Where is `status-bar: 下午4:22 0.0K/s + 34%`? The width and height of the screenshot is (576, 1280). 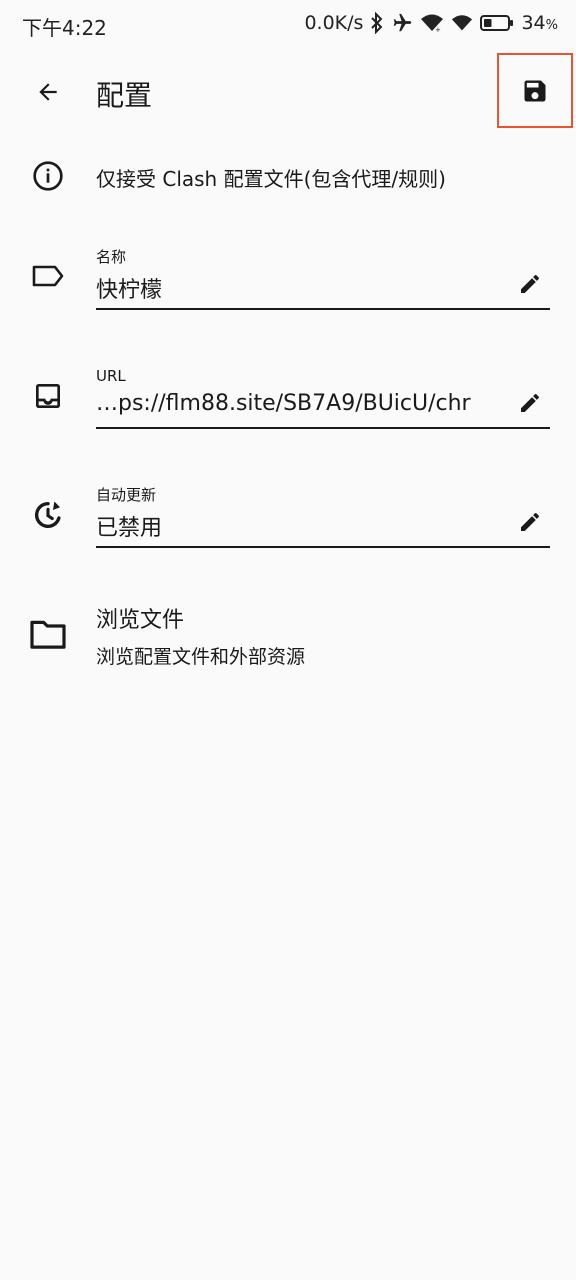
status-bar: 下午4:22 0.0K/s + 34% is located at coordinates (288, 26).